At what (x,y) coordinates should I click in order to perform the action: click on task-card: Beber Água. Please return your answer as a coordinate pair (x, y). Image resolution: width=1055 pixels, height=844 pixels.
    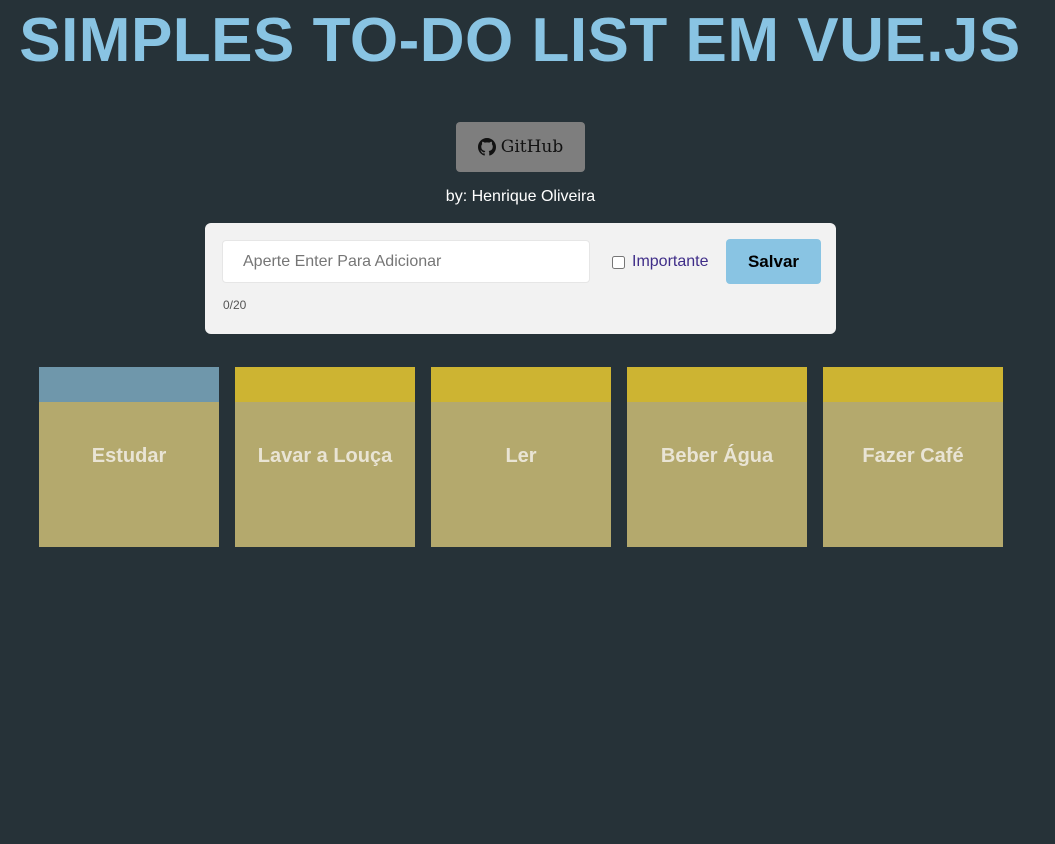
    Looking at the image, I should click on (717, 457).